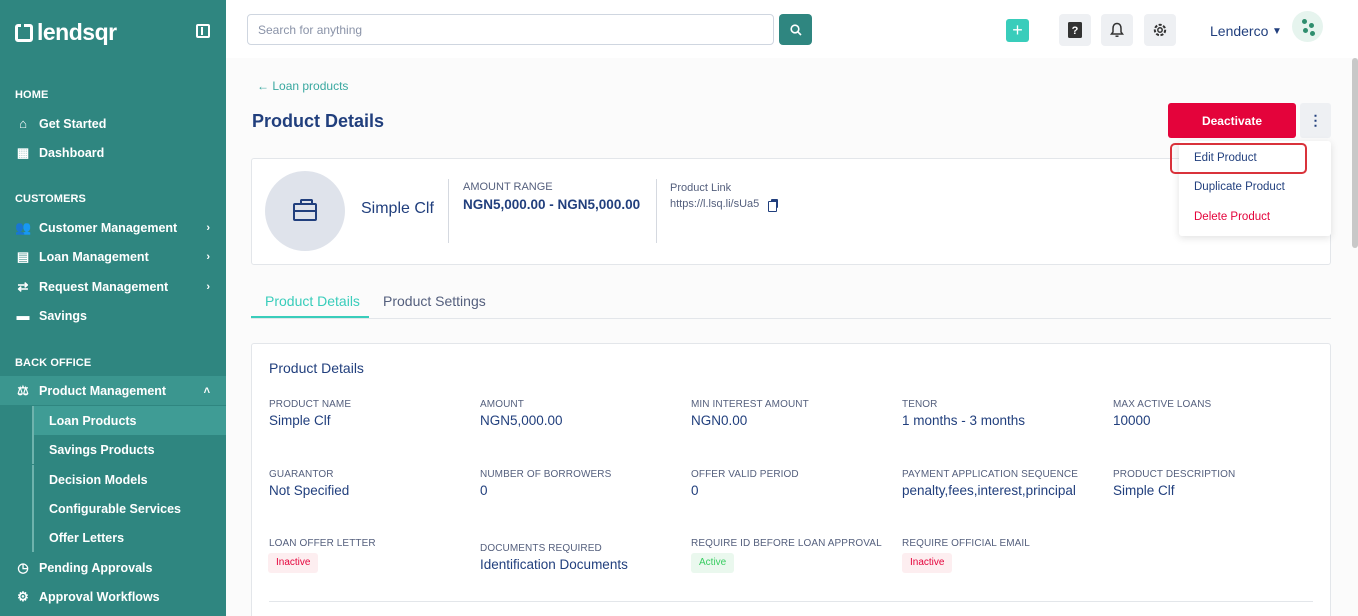 The width and height of the screenshot is (1358, 616). I want to click on gear-icon, so click(1160, 30).